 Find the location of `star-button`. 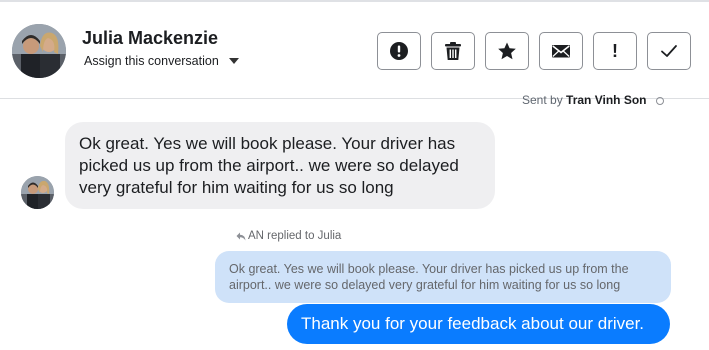

star-button is located at coordinates (507, 51).